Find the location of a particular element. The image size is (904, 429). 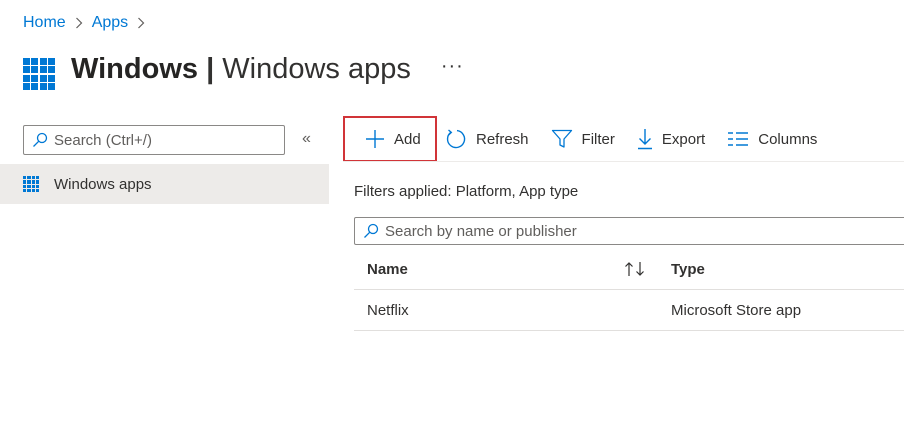

grid-search-input is located at coordinates (635, 231).